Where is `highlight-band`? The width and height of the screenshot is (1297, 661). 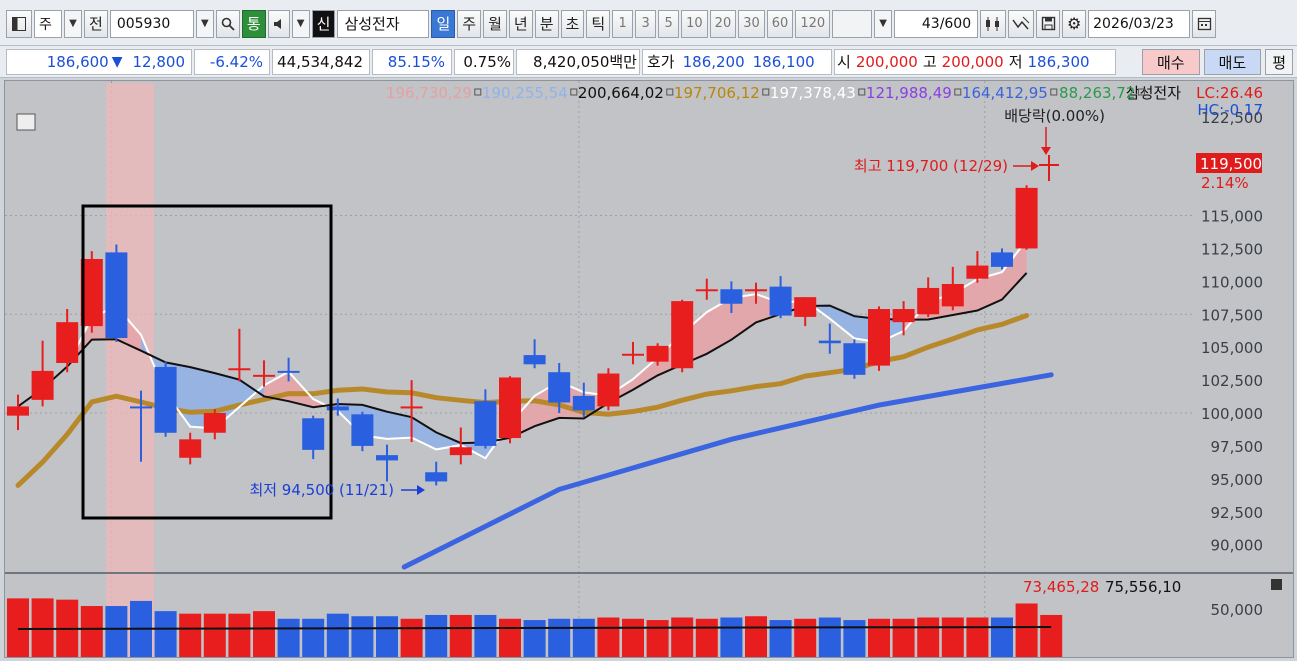 highlight-band is located at coordinates (130, 370).